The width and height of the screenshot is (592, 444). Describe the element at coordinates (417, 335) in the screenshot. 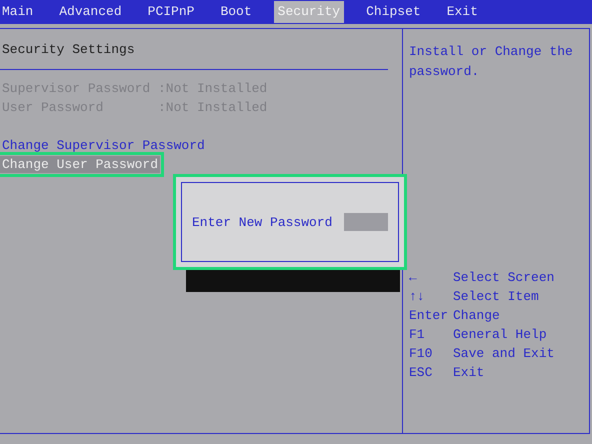

I see `key-label: F1` at that location.